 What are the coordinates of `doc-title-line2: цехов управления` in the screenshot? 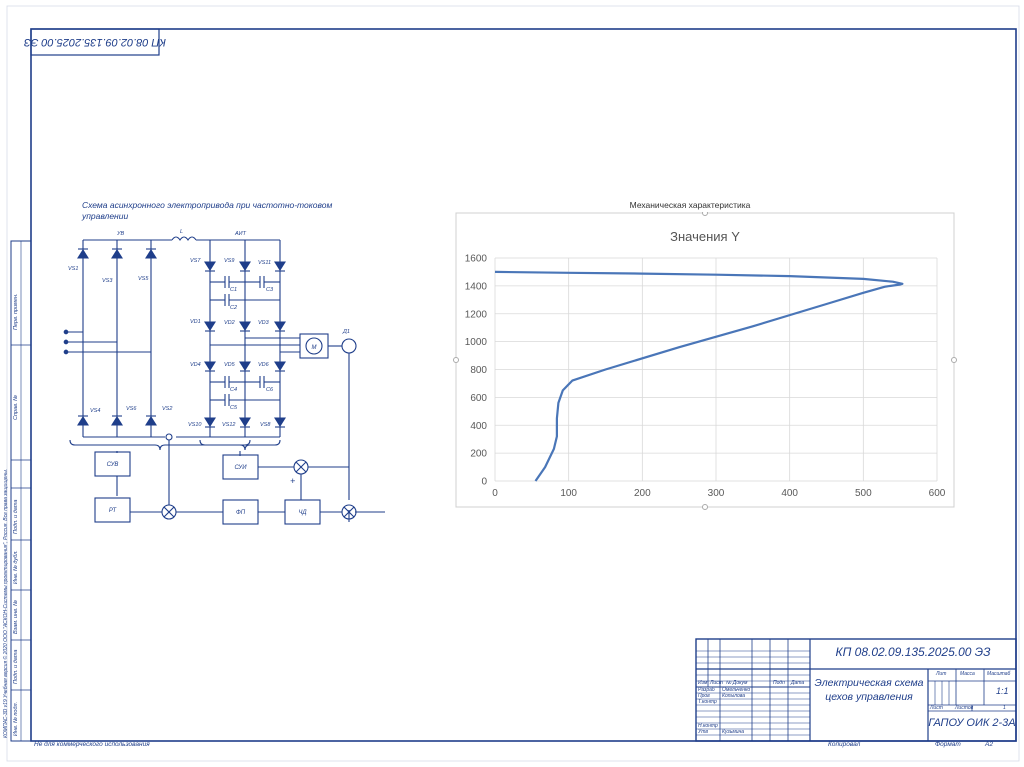 It's located at (869, 697).